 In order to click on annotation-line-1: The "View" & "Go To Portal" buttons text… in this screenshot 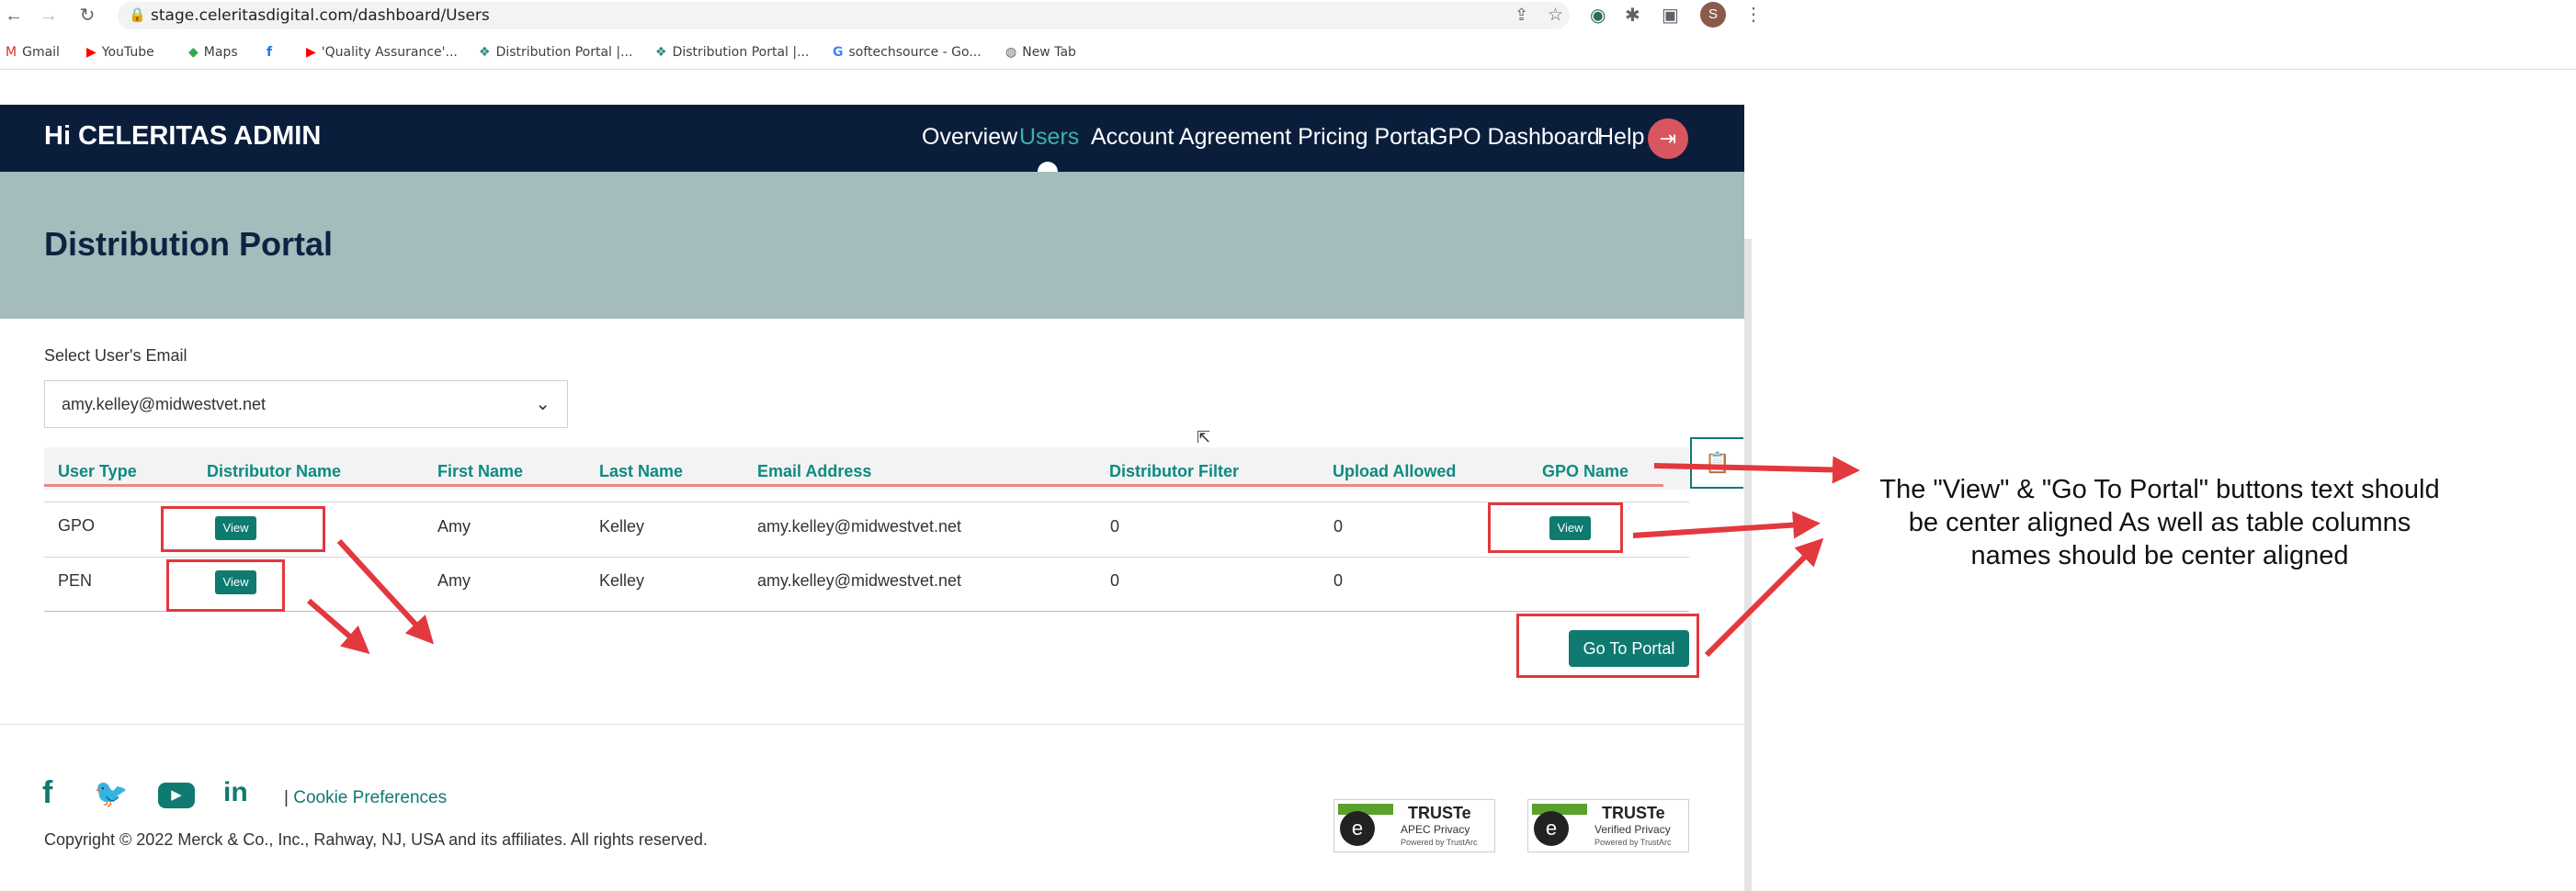, I will do `click(2159, 489)`.